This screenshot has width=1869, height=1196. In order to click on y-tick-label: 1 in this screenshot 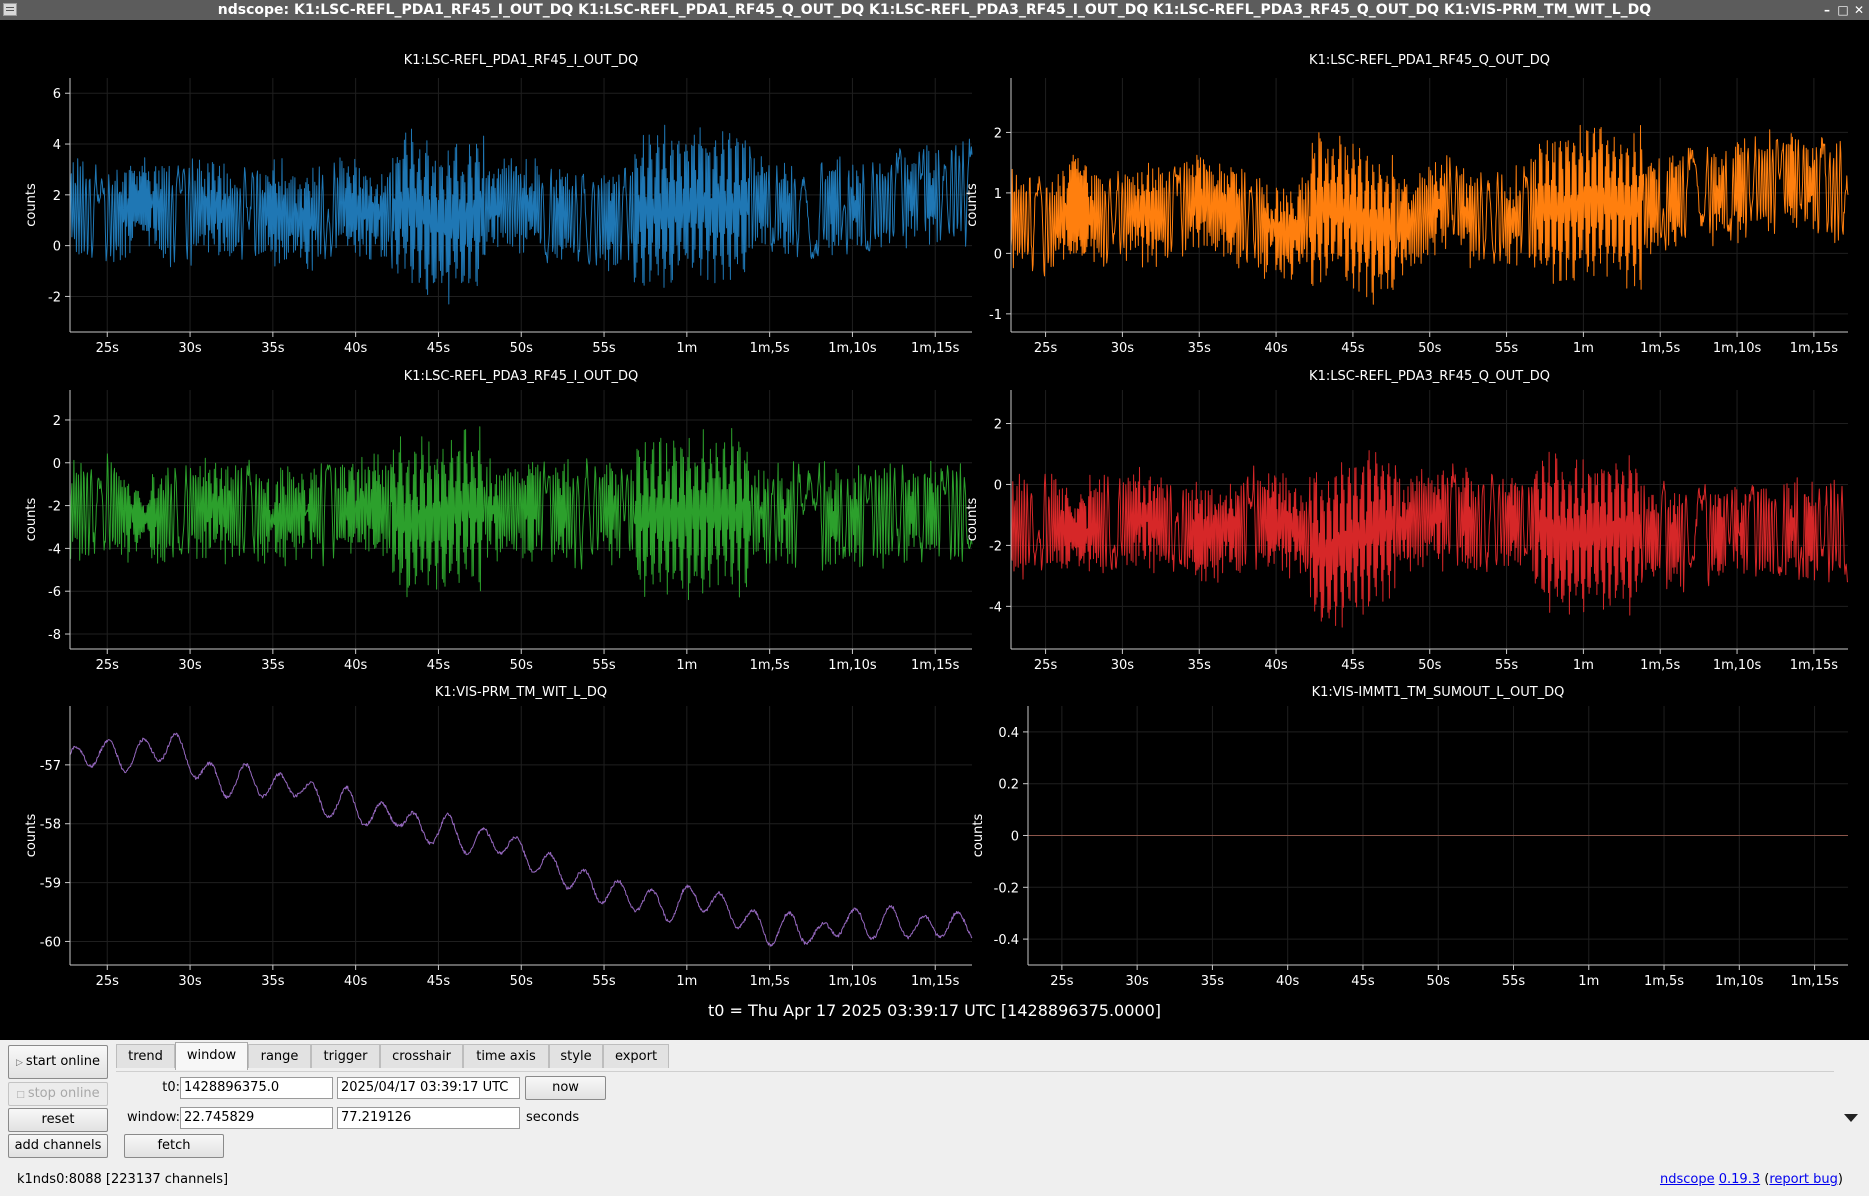, I will do `click(998, 194)`.